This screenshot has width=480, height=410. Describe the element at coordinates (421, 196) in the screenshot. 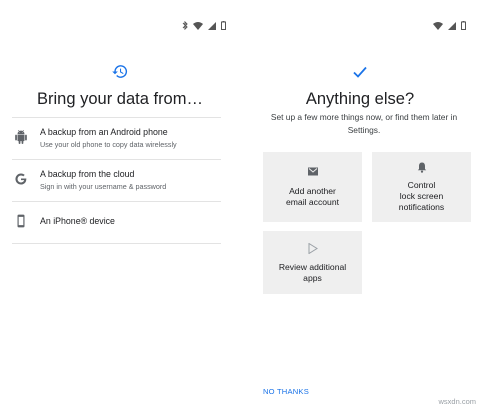

I see `card-label: Control lock screen notifications` at that location.